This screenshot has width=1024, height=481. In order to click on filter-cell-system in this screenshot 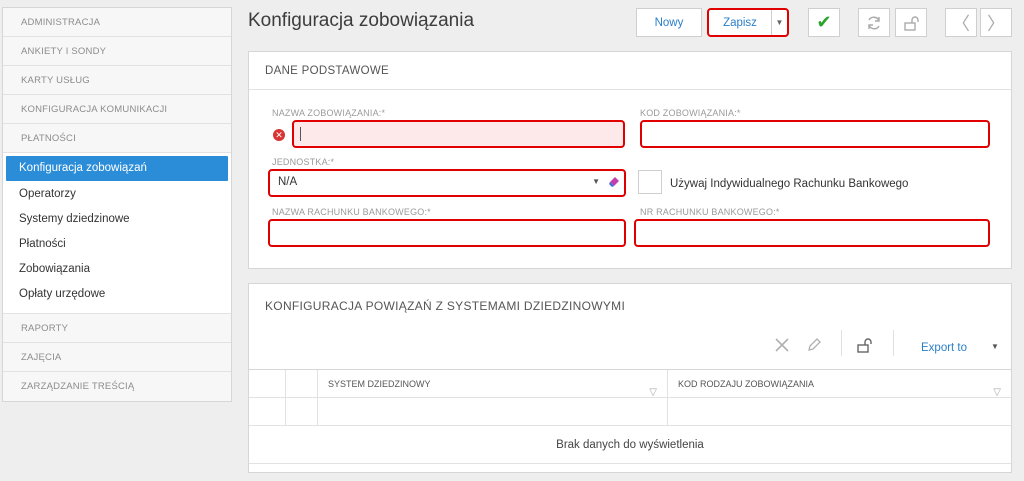, I will do `click(492, 411)`.